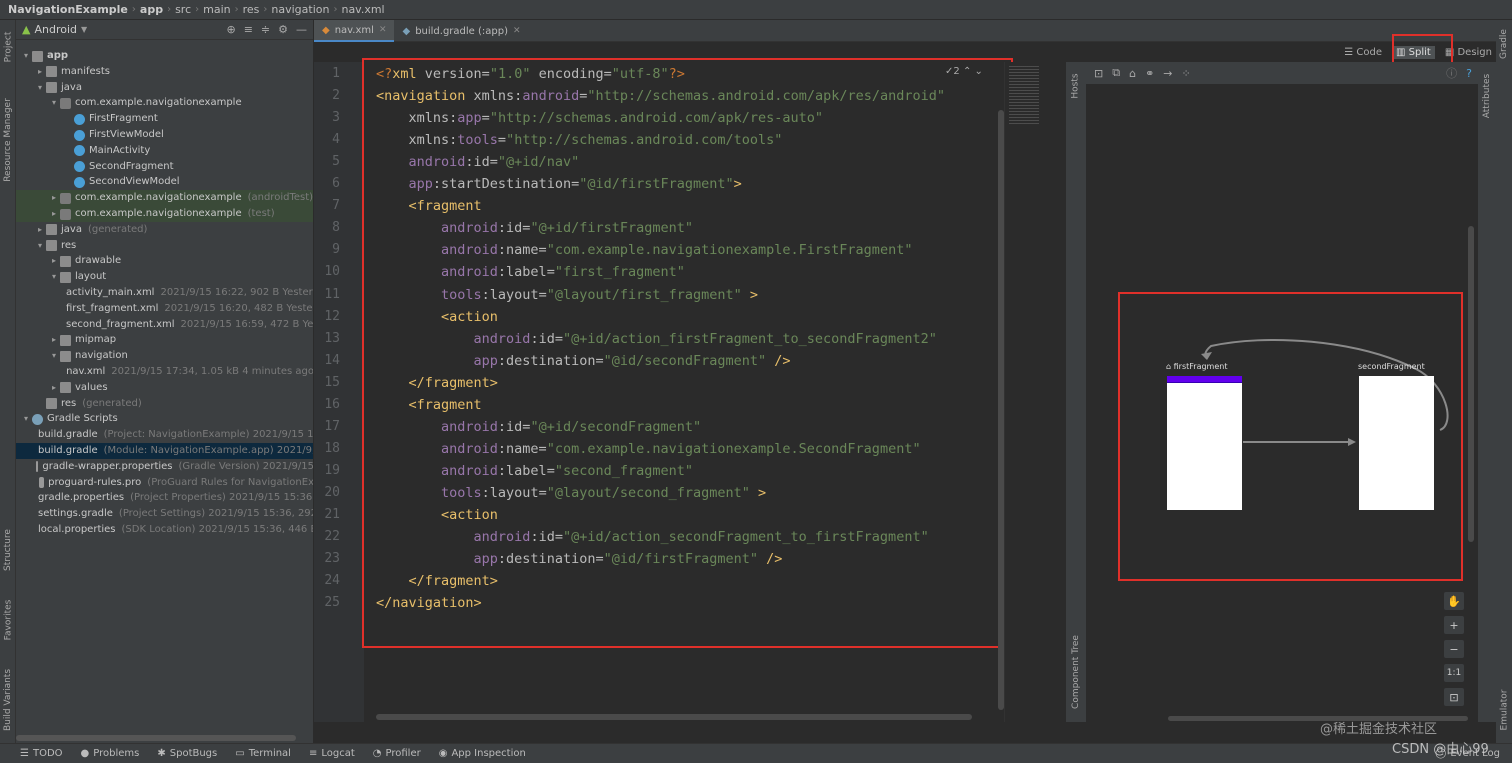 The image size is (1512, 763). What do you see at coordinates (1098, 73) in the screenshot?
I see `new-destination-icon: ⊡` at bounding box center [1098, 73].